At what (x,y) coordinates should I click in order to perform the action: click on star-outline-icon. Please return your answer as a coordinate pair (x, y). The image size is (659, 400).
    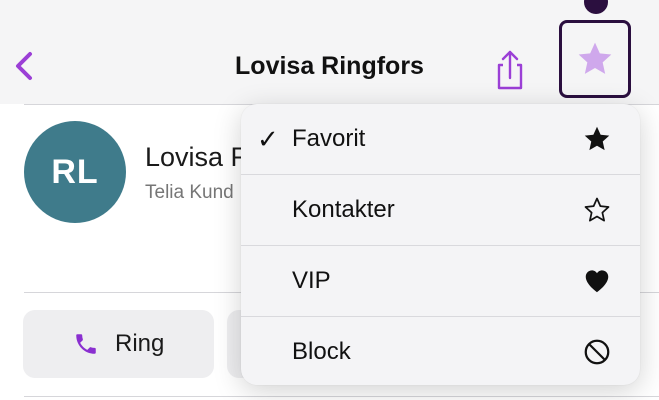
    Looking at the image, I should click on (597, 209).